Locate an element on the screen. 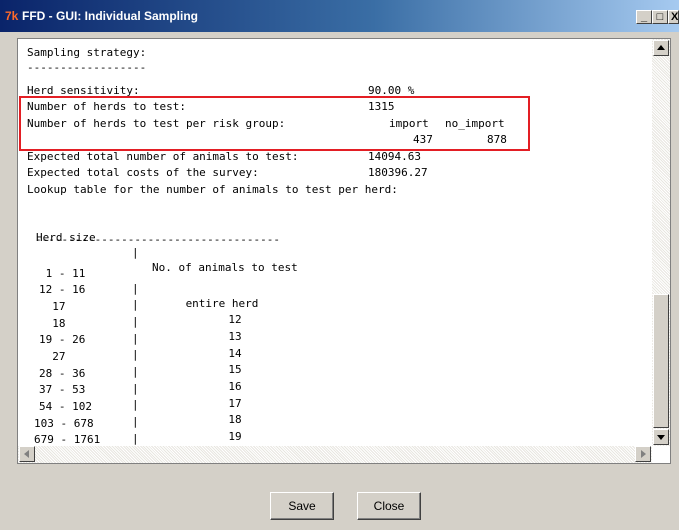  arrow-down-icon is located at coordinates (661, 437).